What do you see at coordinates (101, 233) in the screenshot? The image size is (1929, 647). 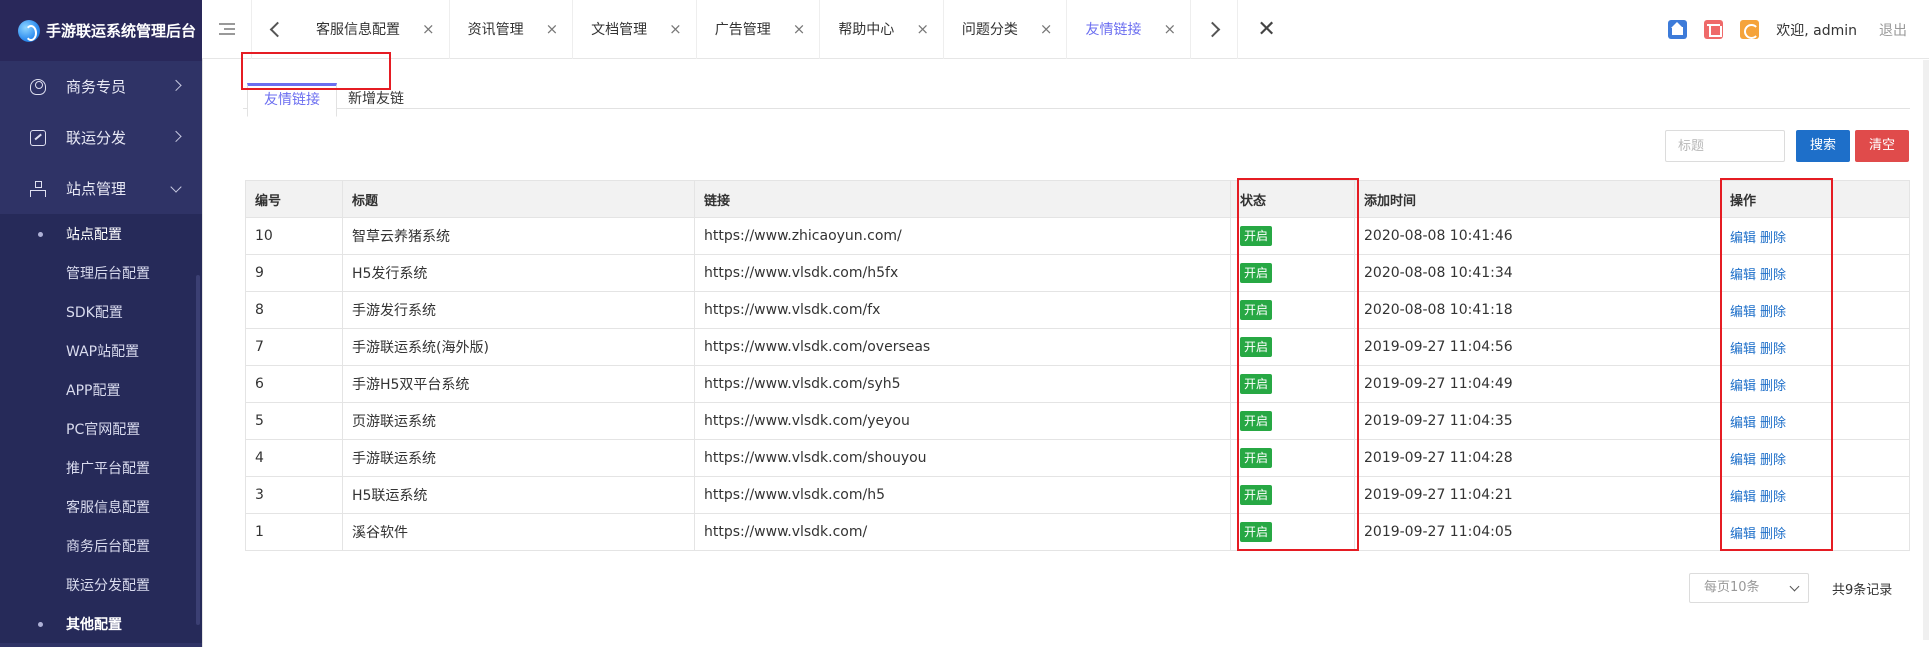 I see `submenu-item-site-config: 站点配置` at bounding box center [101, 233].